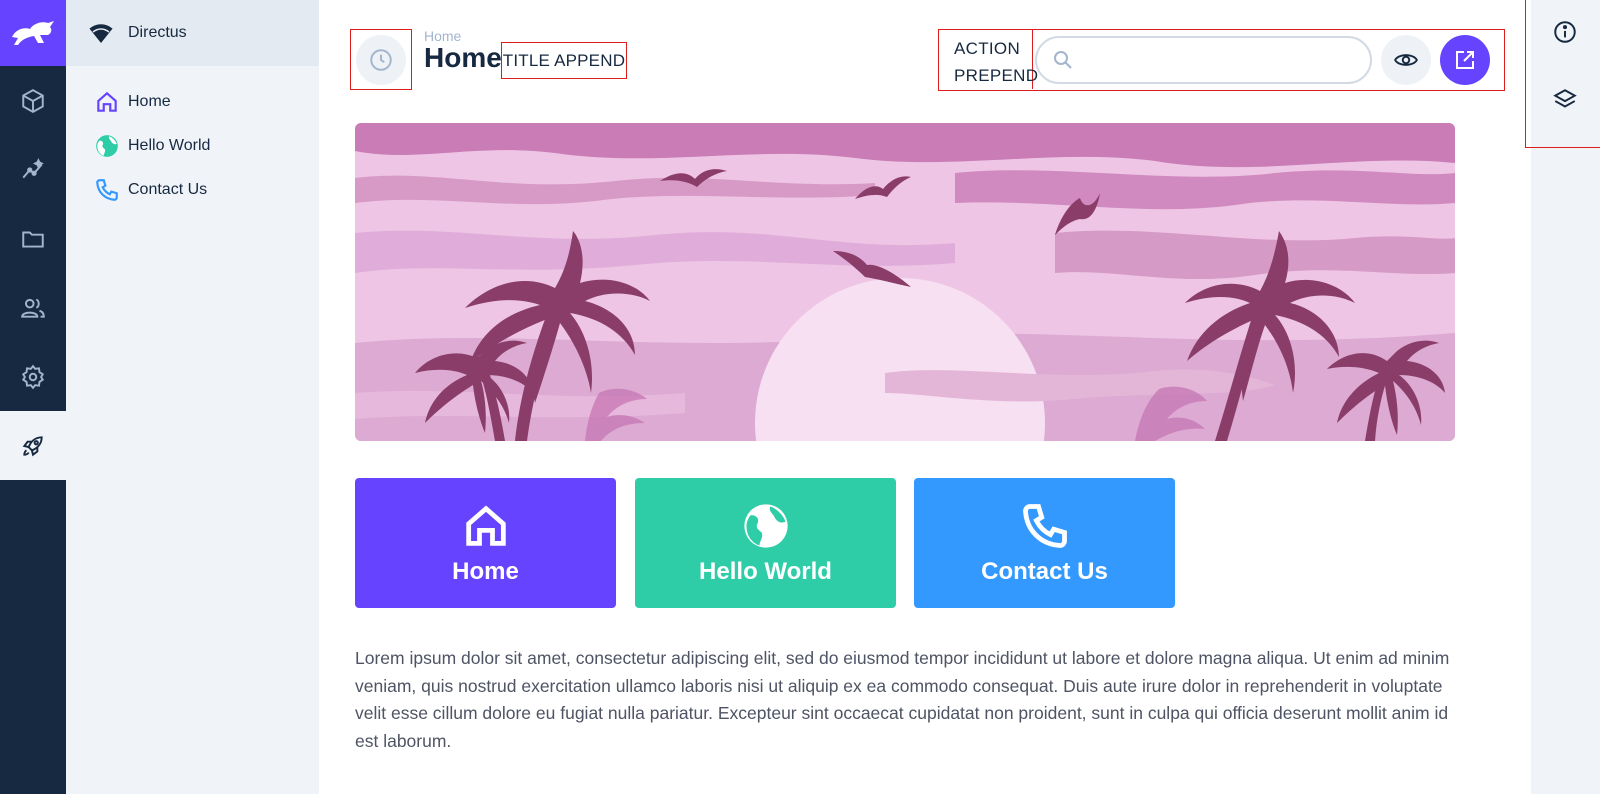 Image resolution: width=1600 pixels, height=794 pixels. I want to click on folder-icon, so click(33, 239).